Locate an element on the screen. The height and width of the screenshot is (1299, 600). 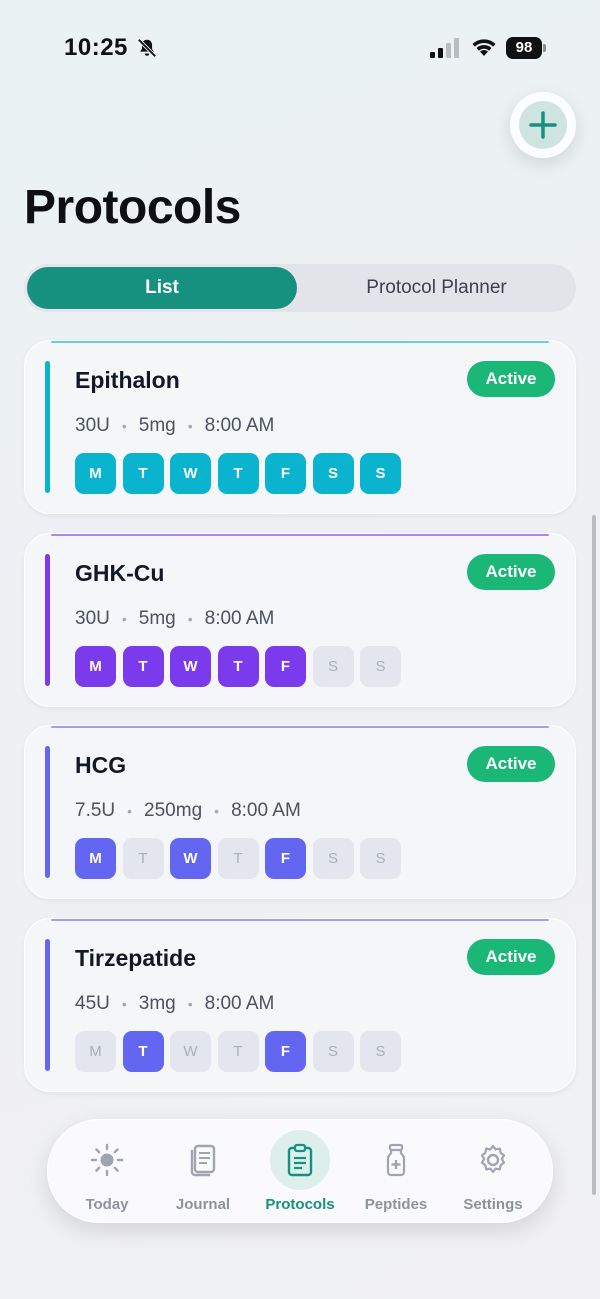
tab-settings: Settings is located at coordinates (493, 1174).